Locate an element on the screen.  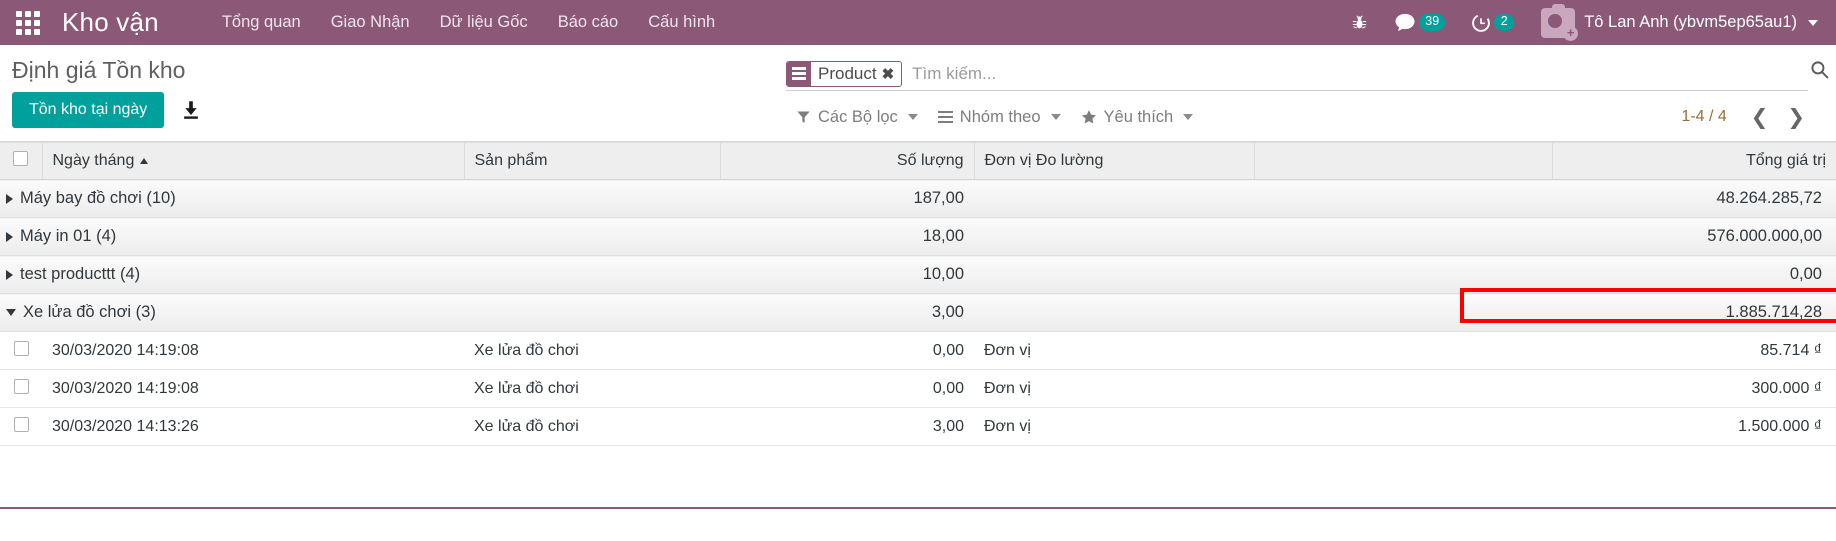
groupby-label: Nhóm theo is located at coordinates (1000, 116).